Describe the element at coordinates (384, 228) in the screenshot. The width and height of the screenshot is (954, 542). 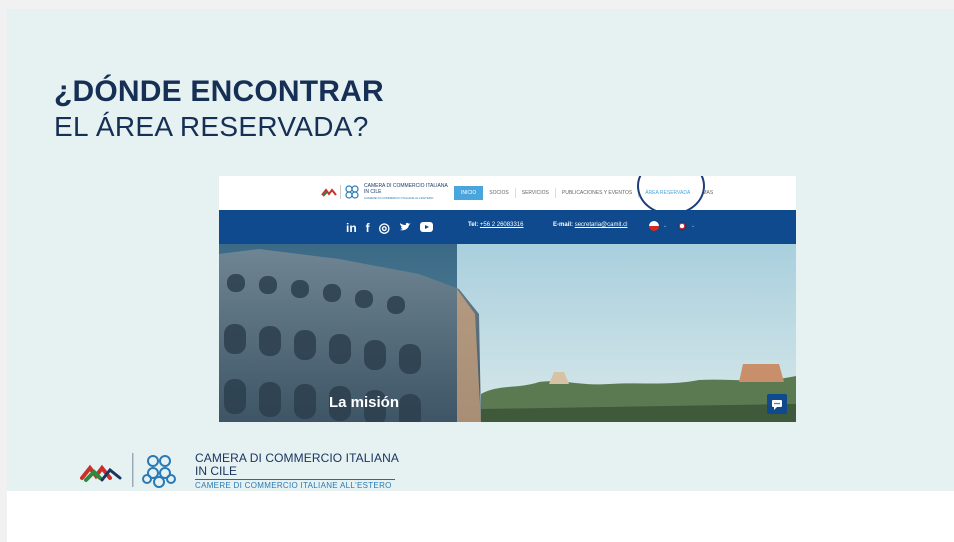
I see `instagram-icon: ◎` at that location.